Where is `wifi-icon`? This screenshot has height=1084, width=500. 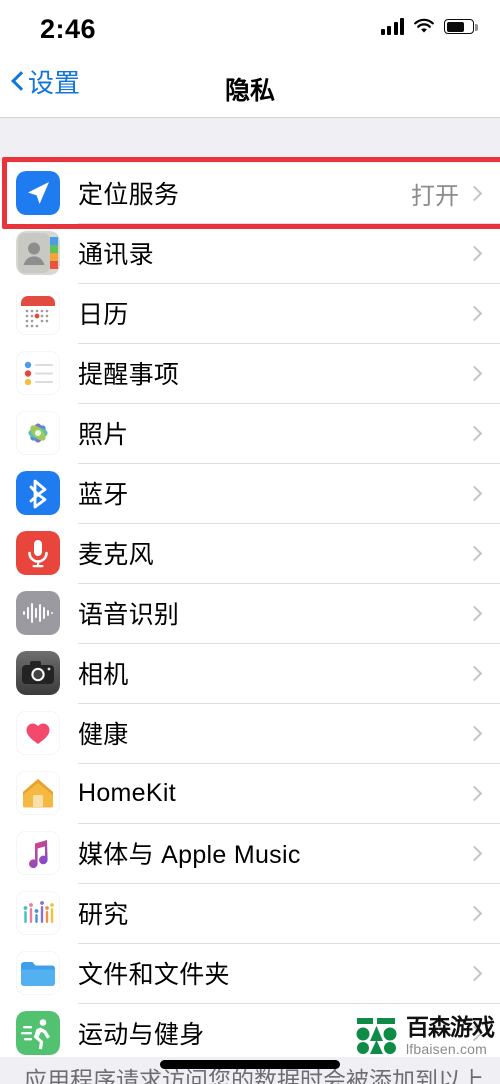 wifi-icon is located at coordinates (424, 26).